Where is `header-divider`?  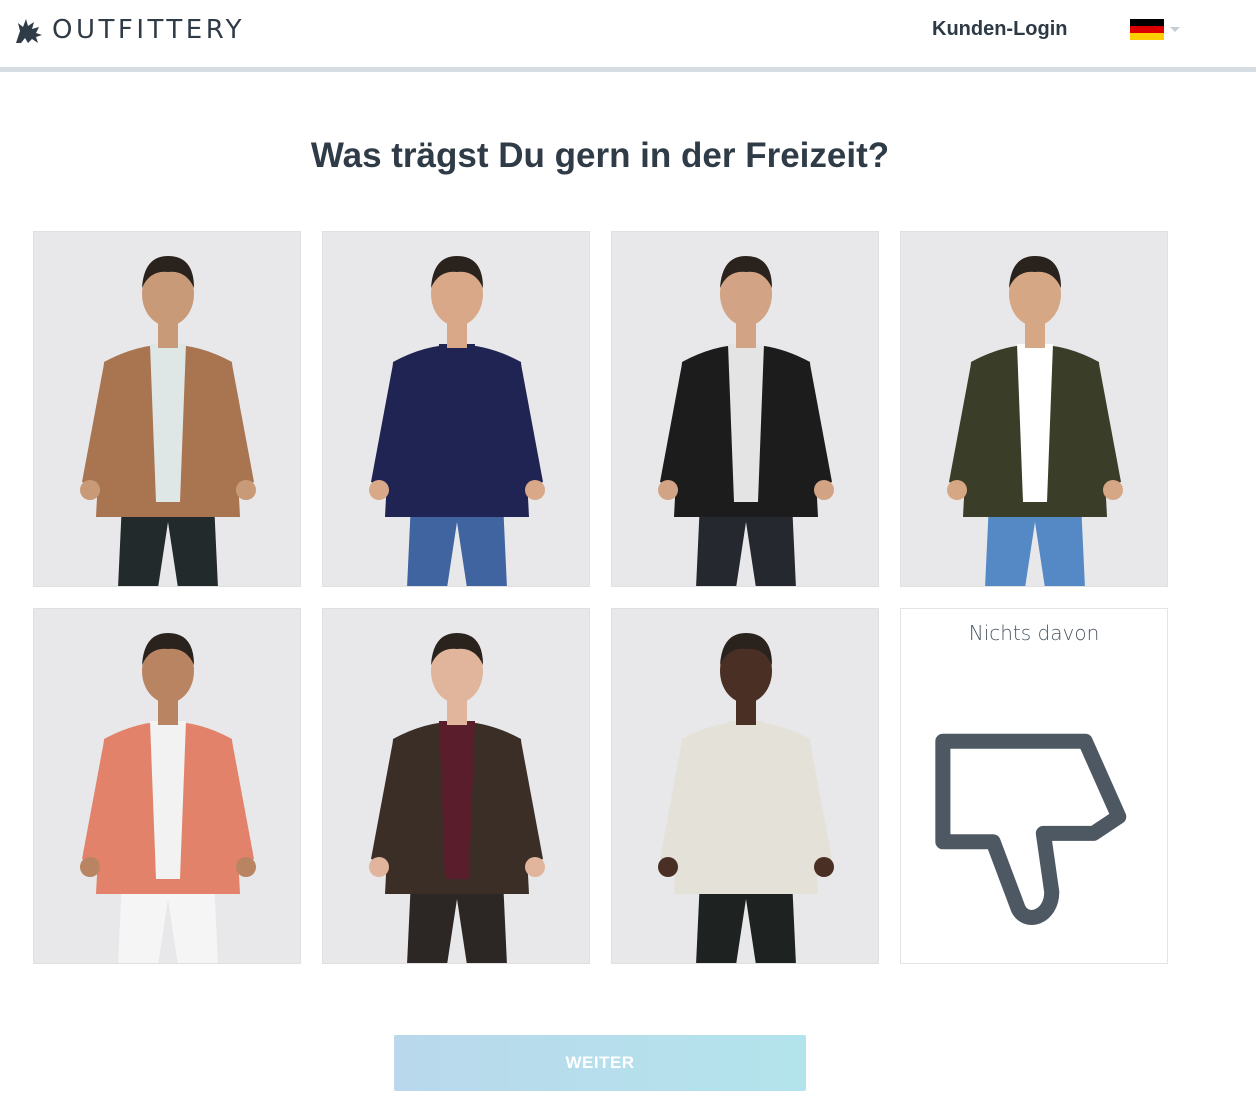
header-divider is located at coordinates (628, 69).